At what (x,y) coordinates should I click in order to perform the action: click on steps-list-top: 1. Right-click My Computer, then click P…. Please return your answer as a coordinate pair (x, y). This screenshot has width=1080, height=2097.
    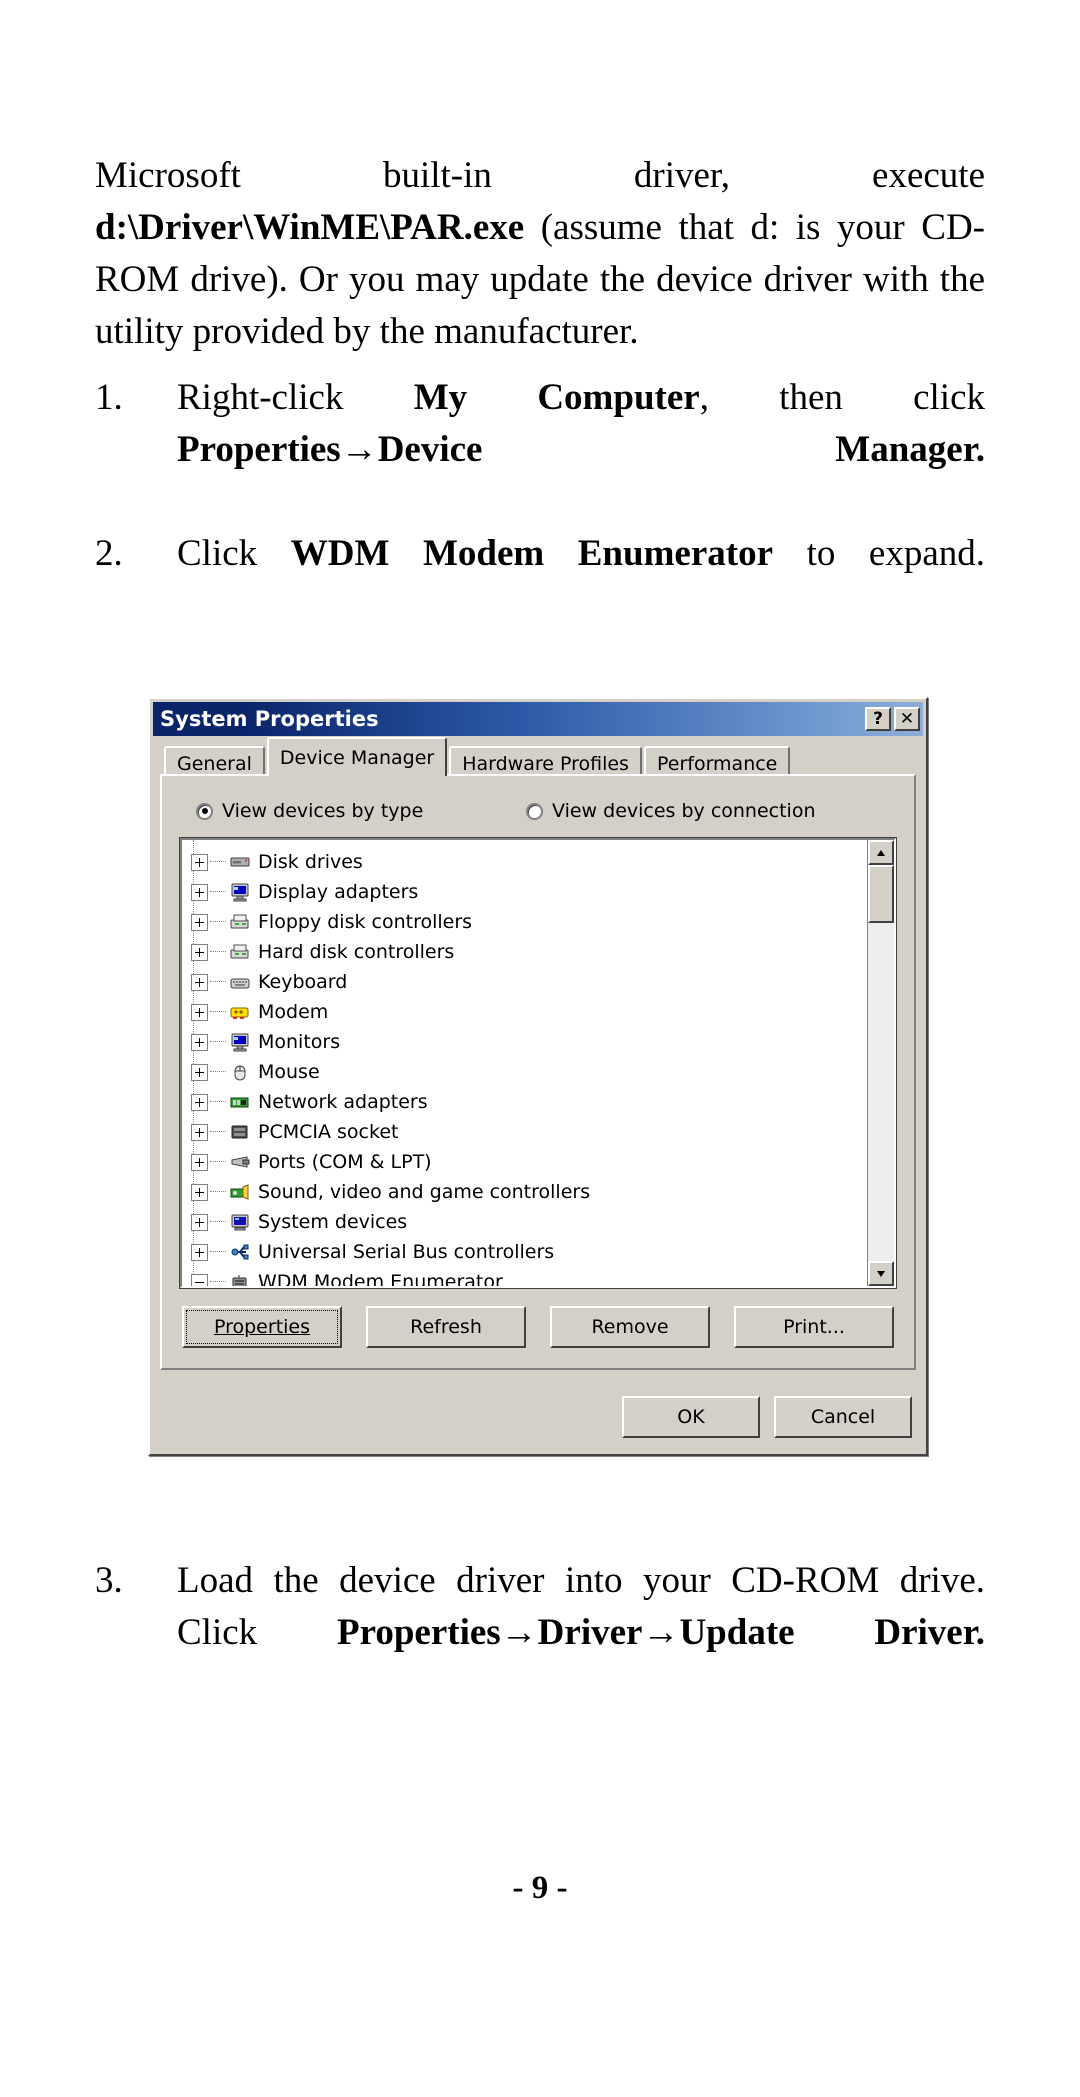
    Looking at the image, I should click on (540, 502).